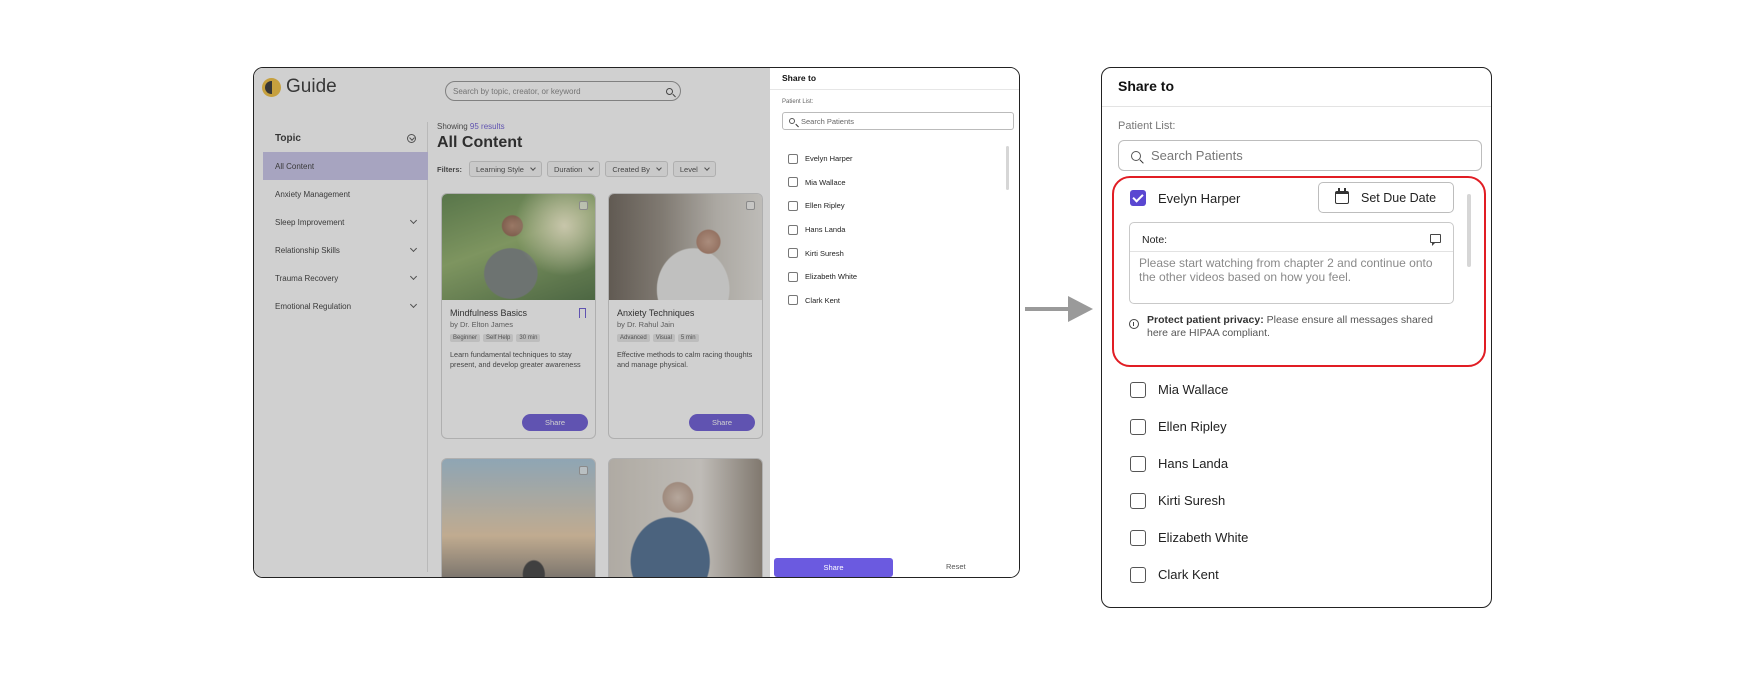  What do you see at coordinates (568, 169) in the screenshot?
I see `filter-label: Duration` at bounding box center [568, 169].